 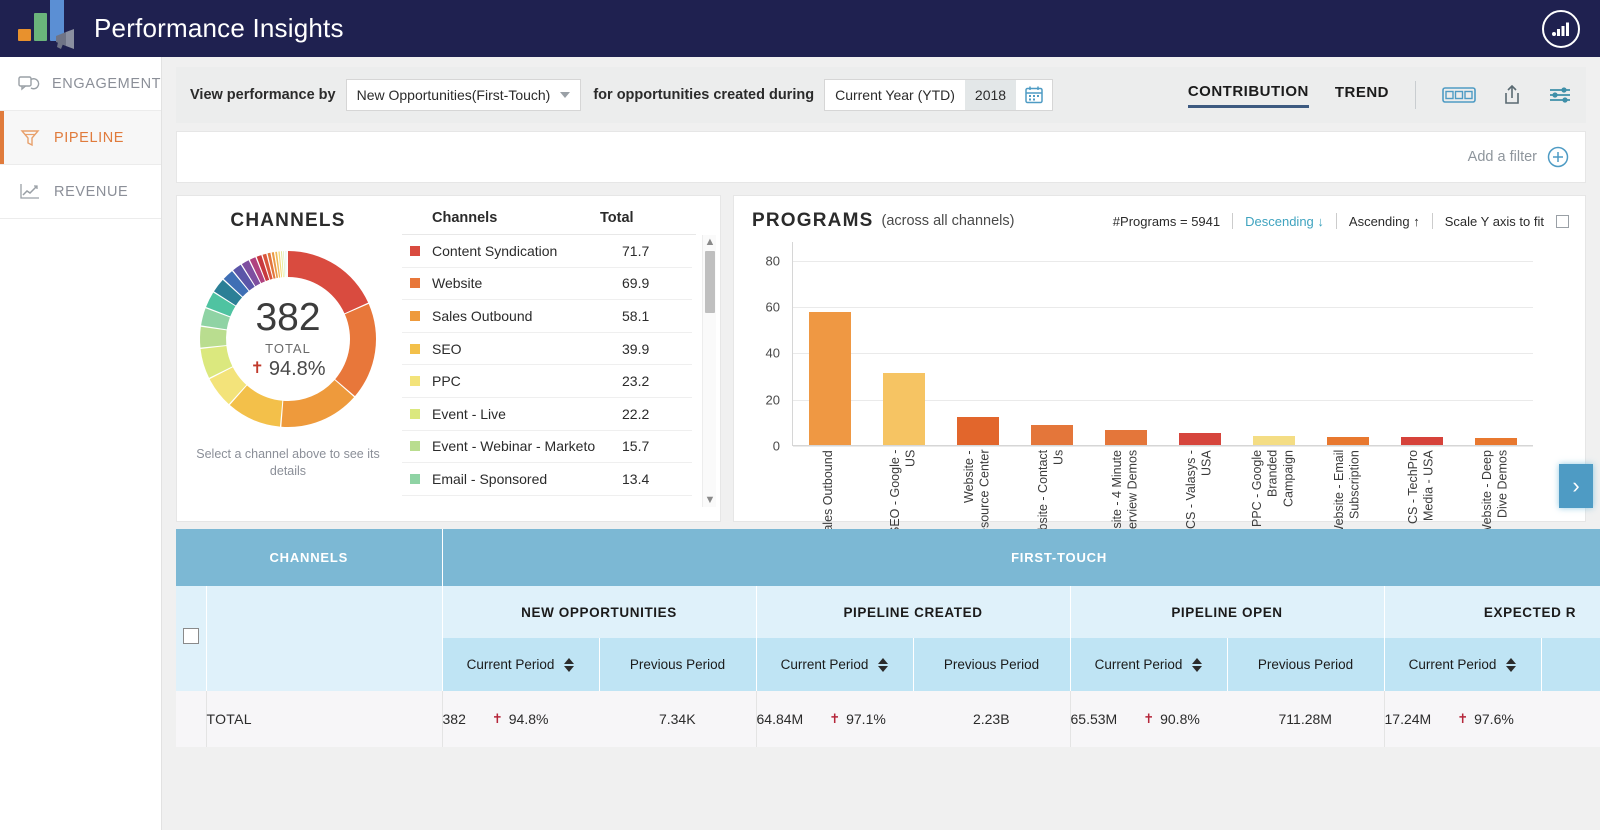 I want to click on table-group-header-row: CHANNELS FIRST-TOUCH, so click(x=888, y=557).